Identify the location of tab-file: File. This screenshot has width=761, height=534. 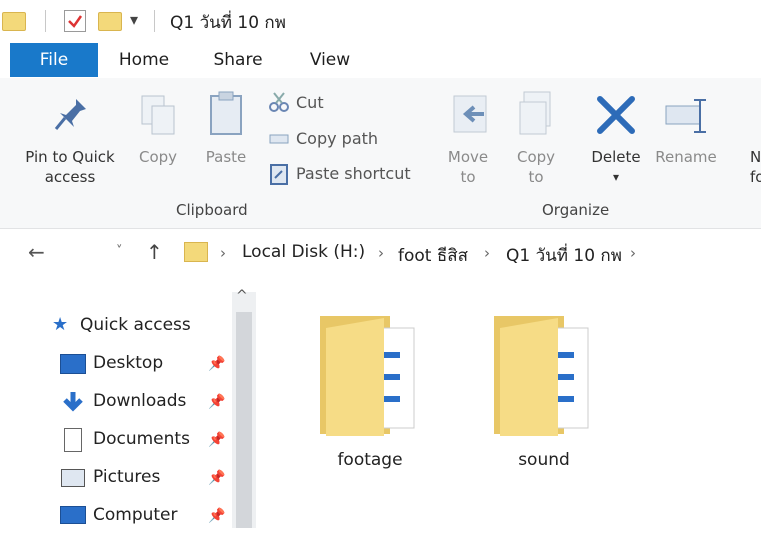
(54, 60).